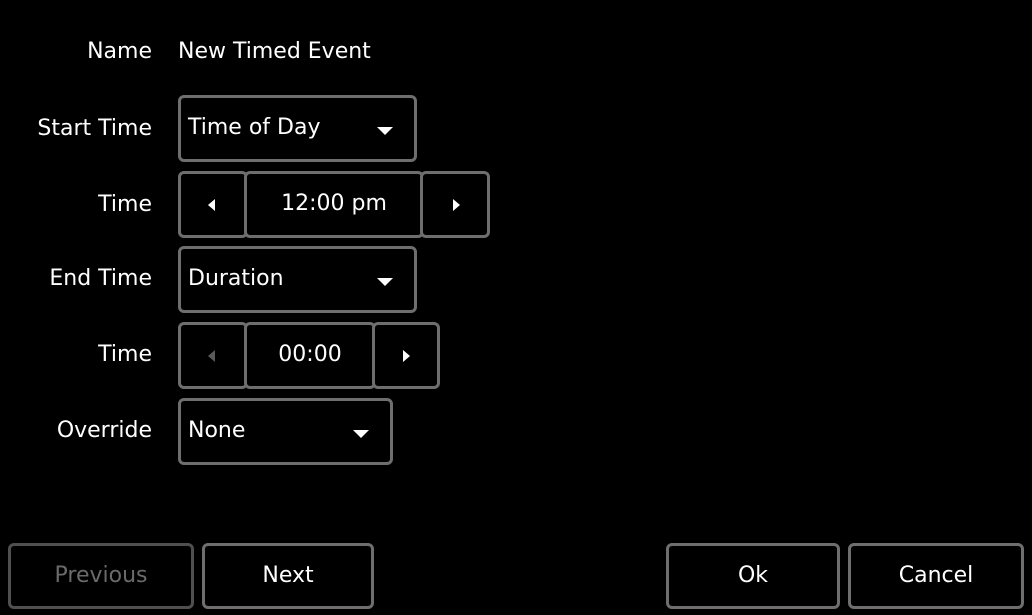 Image resolution: width=1032 pixels, height=615 pixels. I want to click on duration-value: 00:00, so click(310, 354).